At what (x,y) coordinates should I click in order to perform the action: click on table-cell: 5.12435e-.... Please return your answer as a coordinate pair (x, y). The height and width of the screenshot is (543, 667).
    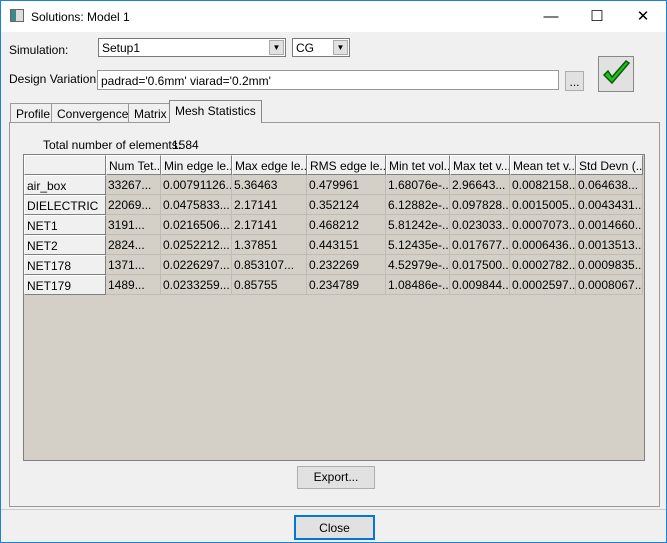
    Looking at the image, I should click on (418, 245).